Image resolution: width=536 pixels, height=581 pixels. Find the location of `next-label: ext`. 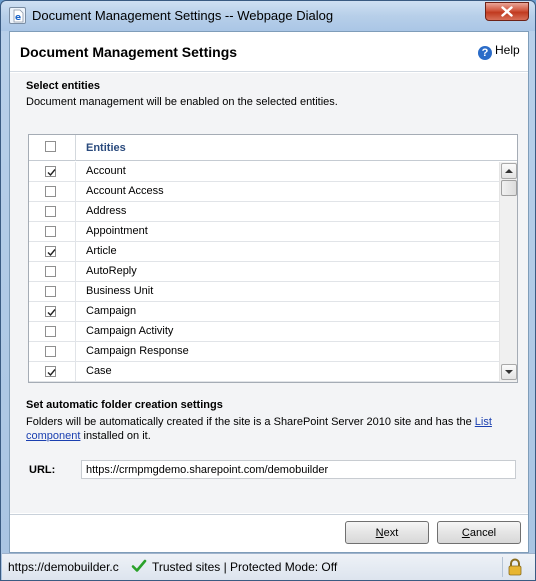

next-label: ext is located at coordinates (391, 532).